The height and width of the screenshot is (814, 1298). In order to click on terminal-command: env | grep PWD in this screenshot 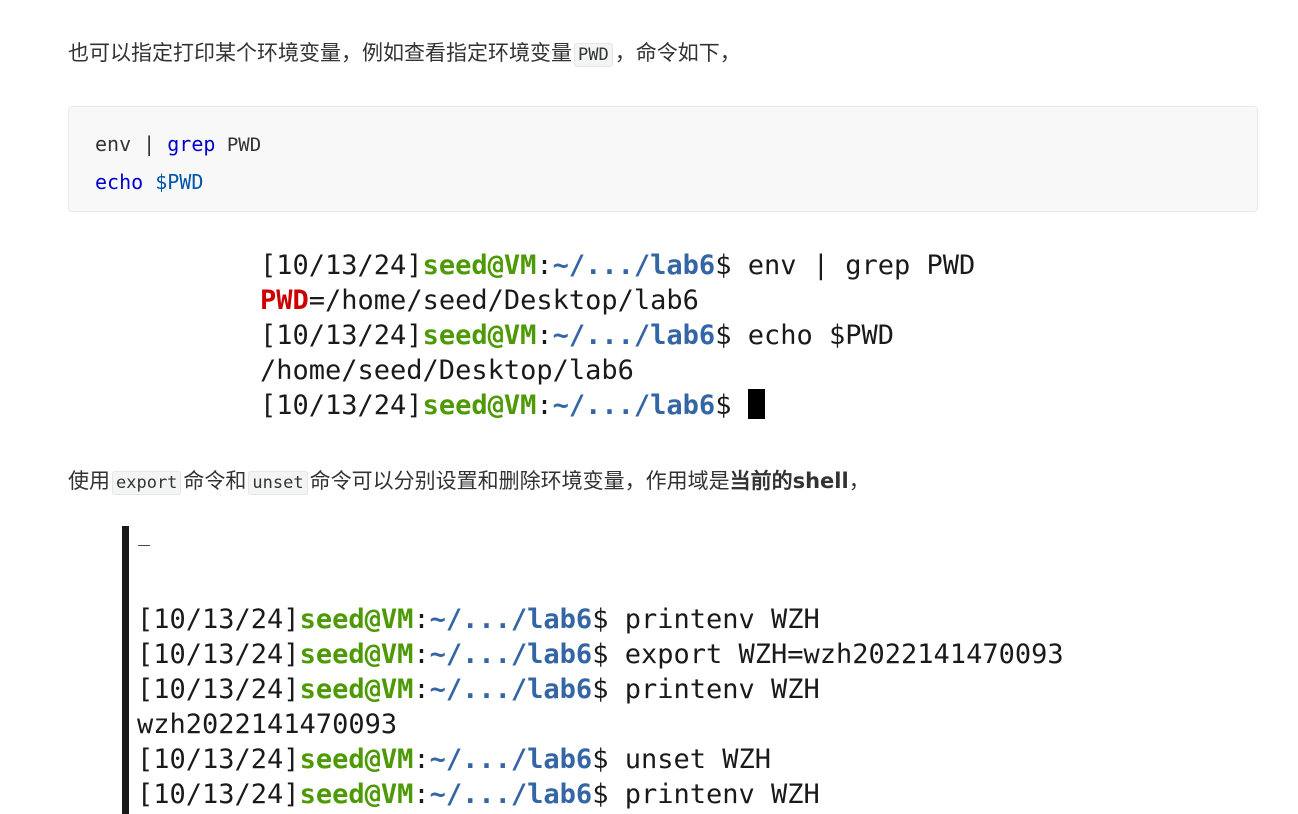, I will do `click(861, 265)`.